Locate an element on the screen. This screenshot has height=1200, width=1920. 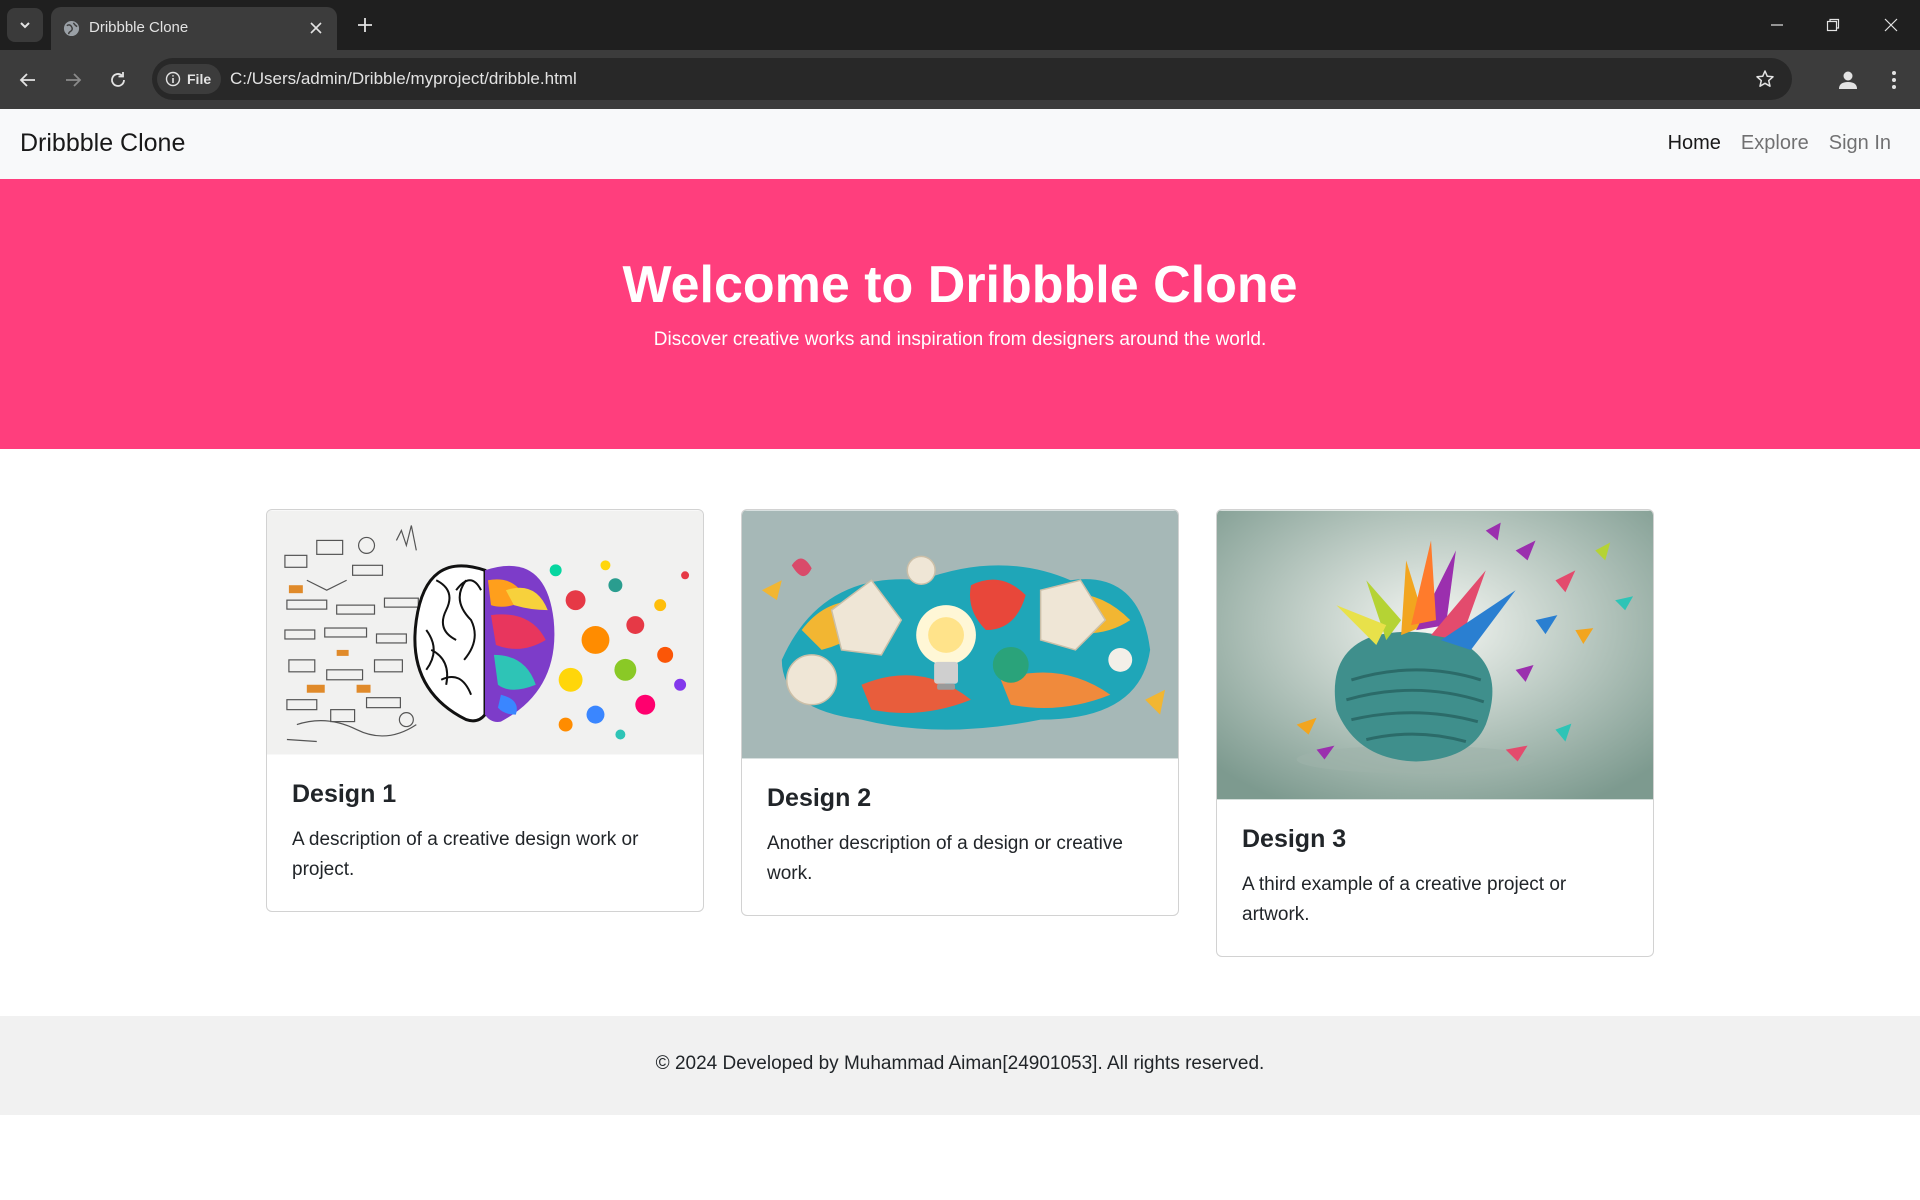
file-chip-label: File is located at coordinates (199, 79).